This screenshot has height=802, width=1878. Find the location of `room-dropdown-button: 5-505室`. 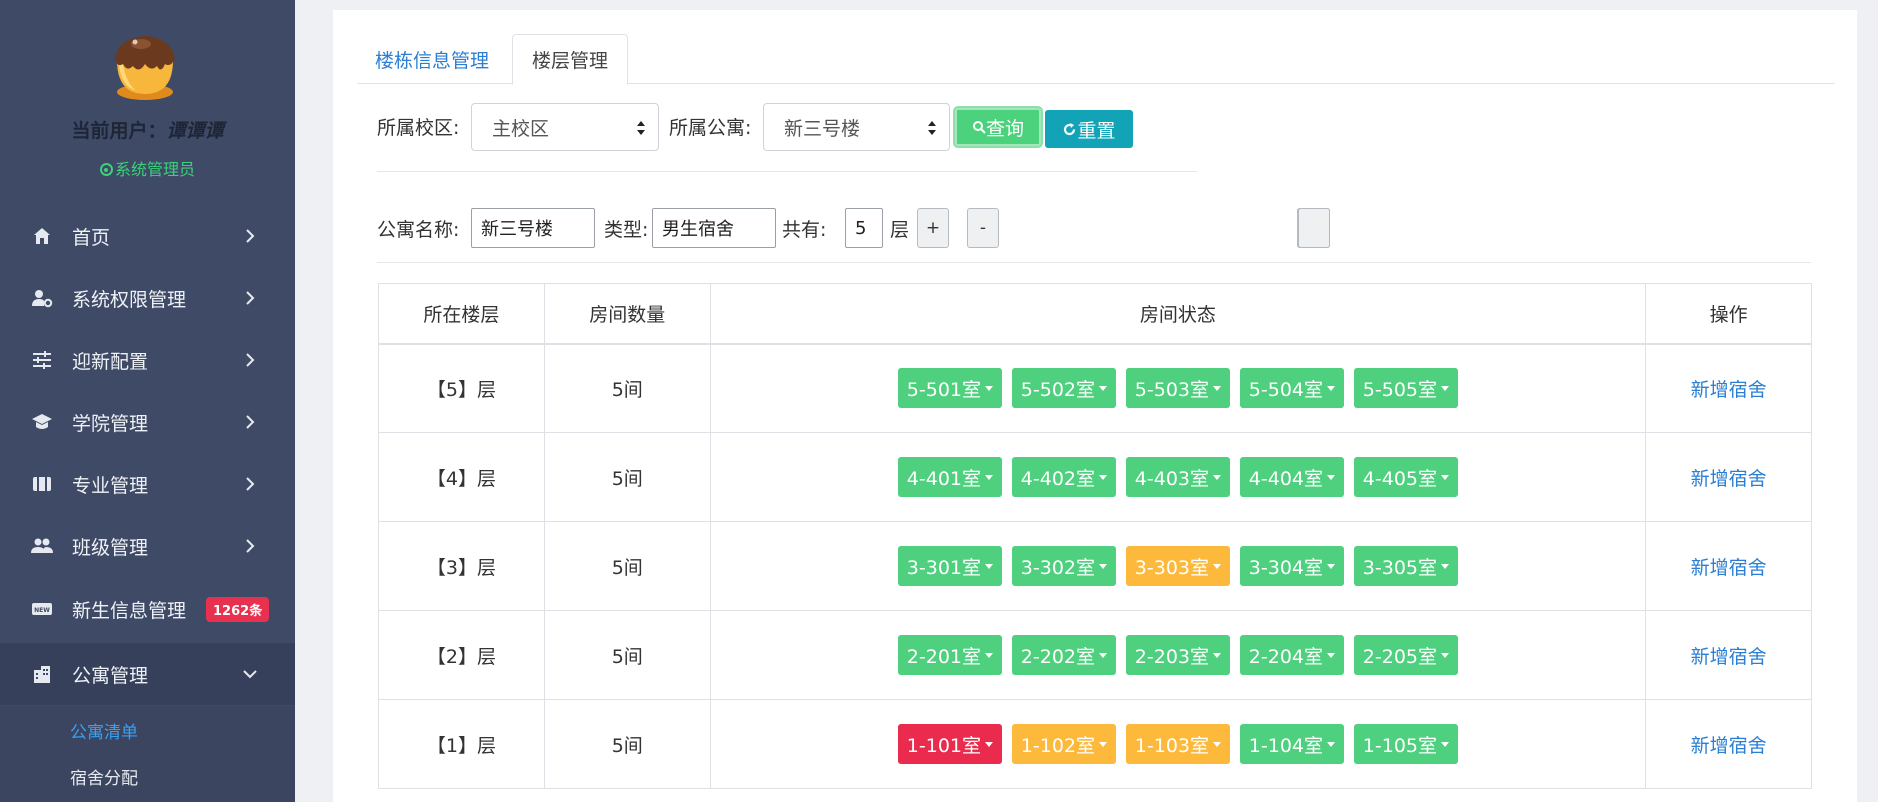

room-dropdown-button: 5-505室 is located at coordinates (1405, 388).